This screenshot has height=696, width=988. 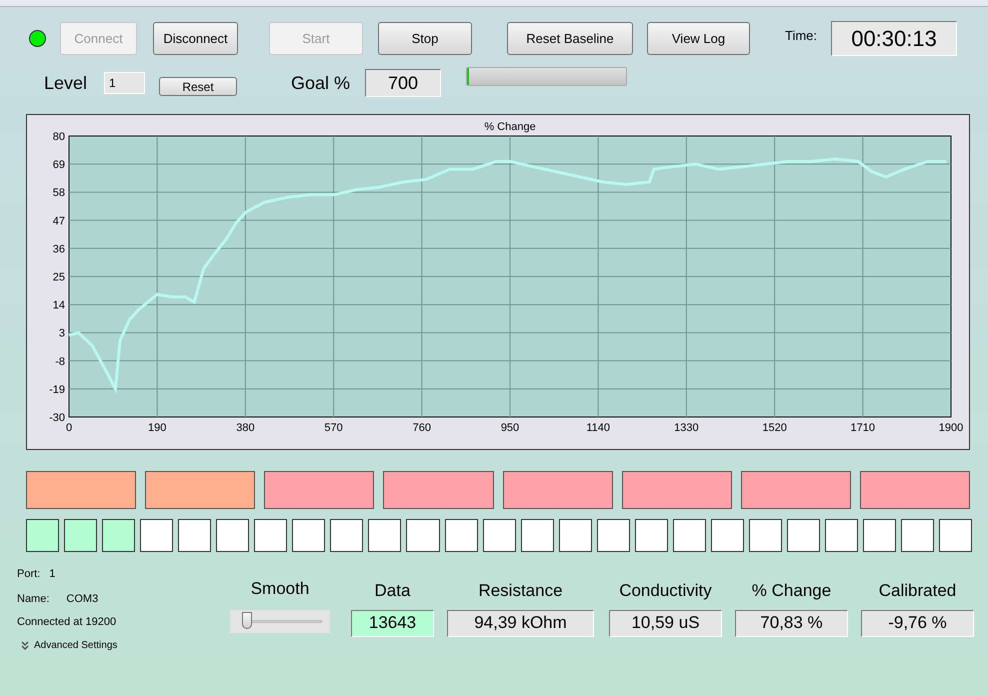 What do you see at coordinates (157, 428) in the screenshot?
I see `x-tick-label: 190` at bounding box center [157, 428].